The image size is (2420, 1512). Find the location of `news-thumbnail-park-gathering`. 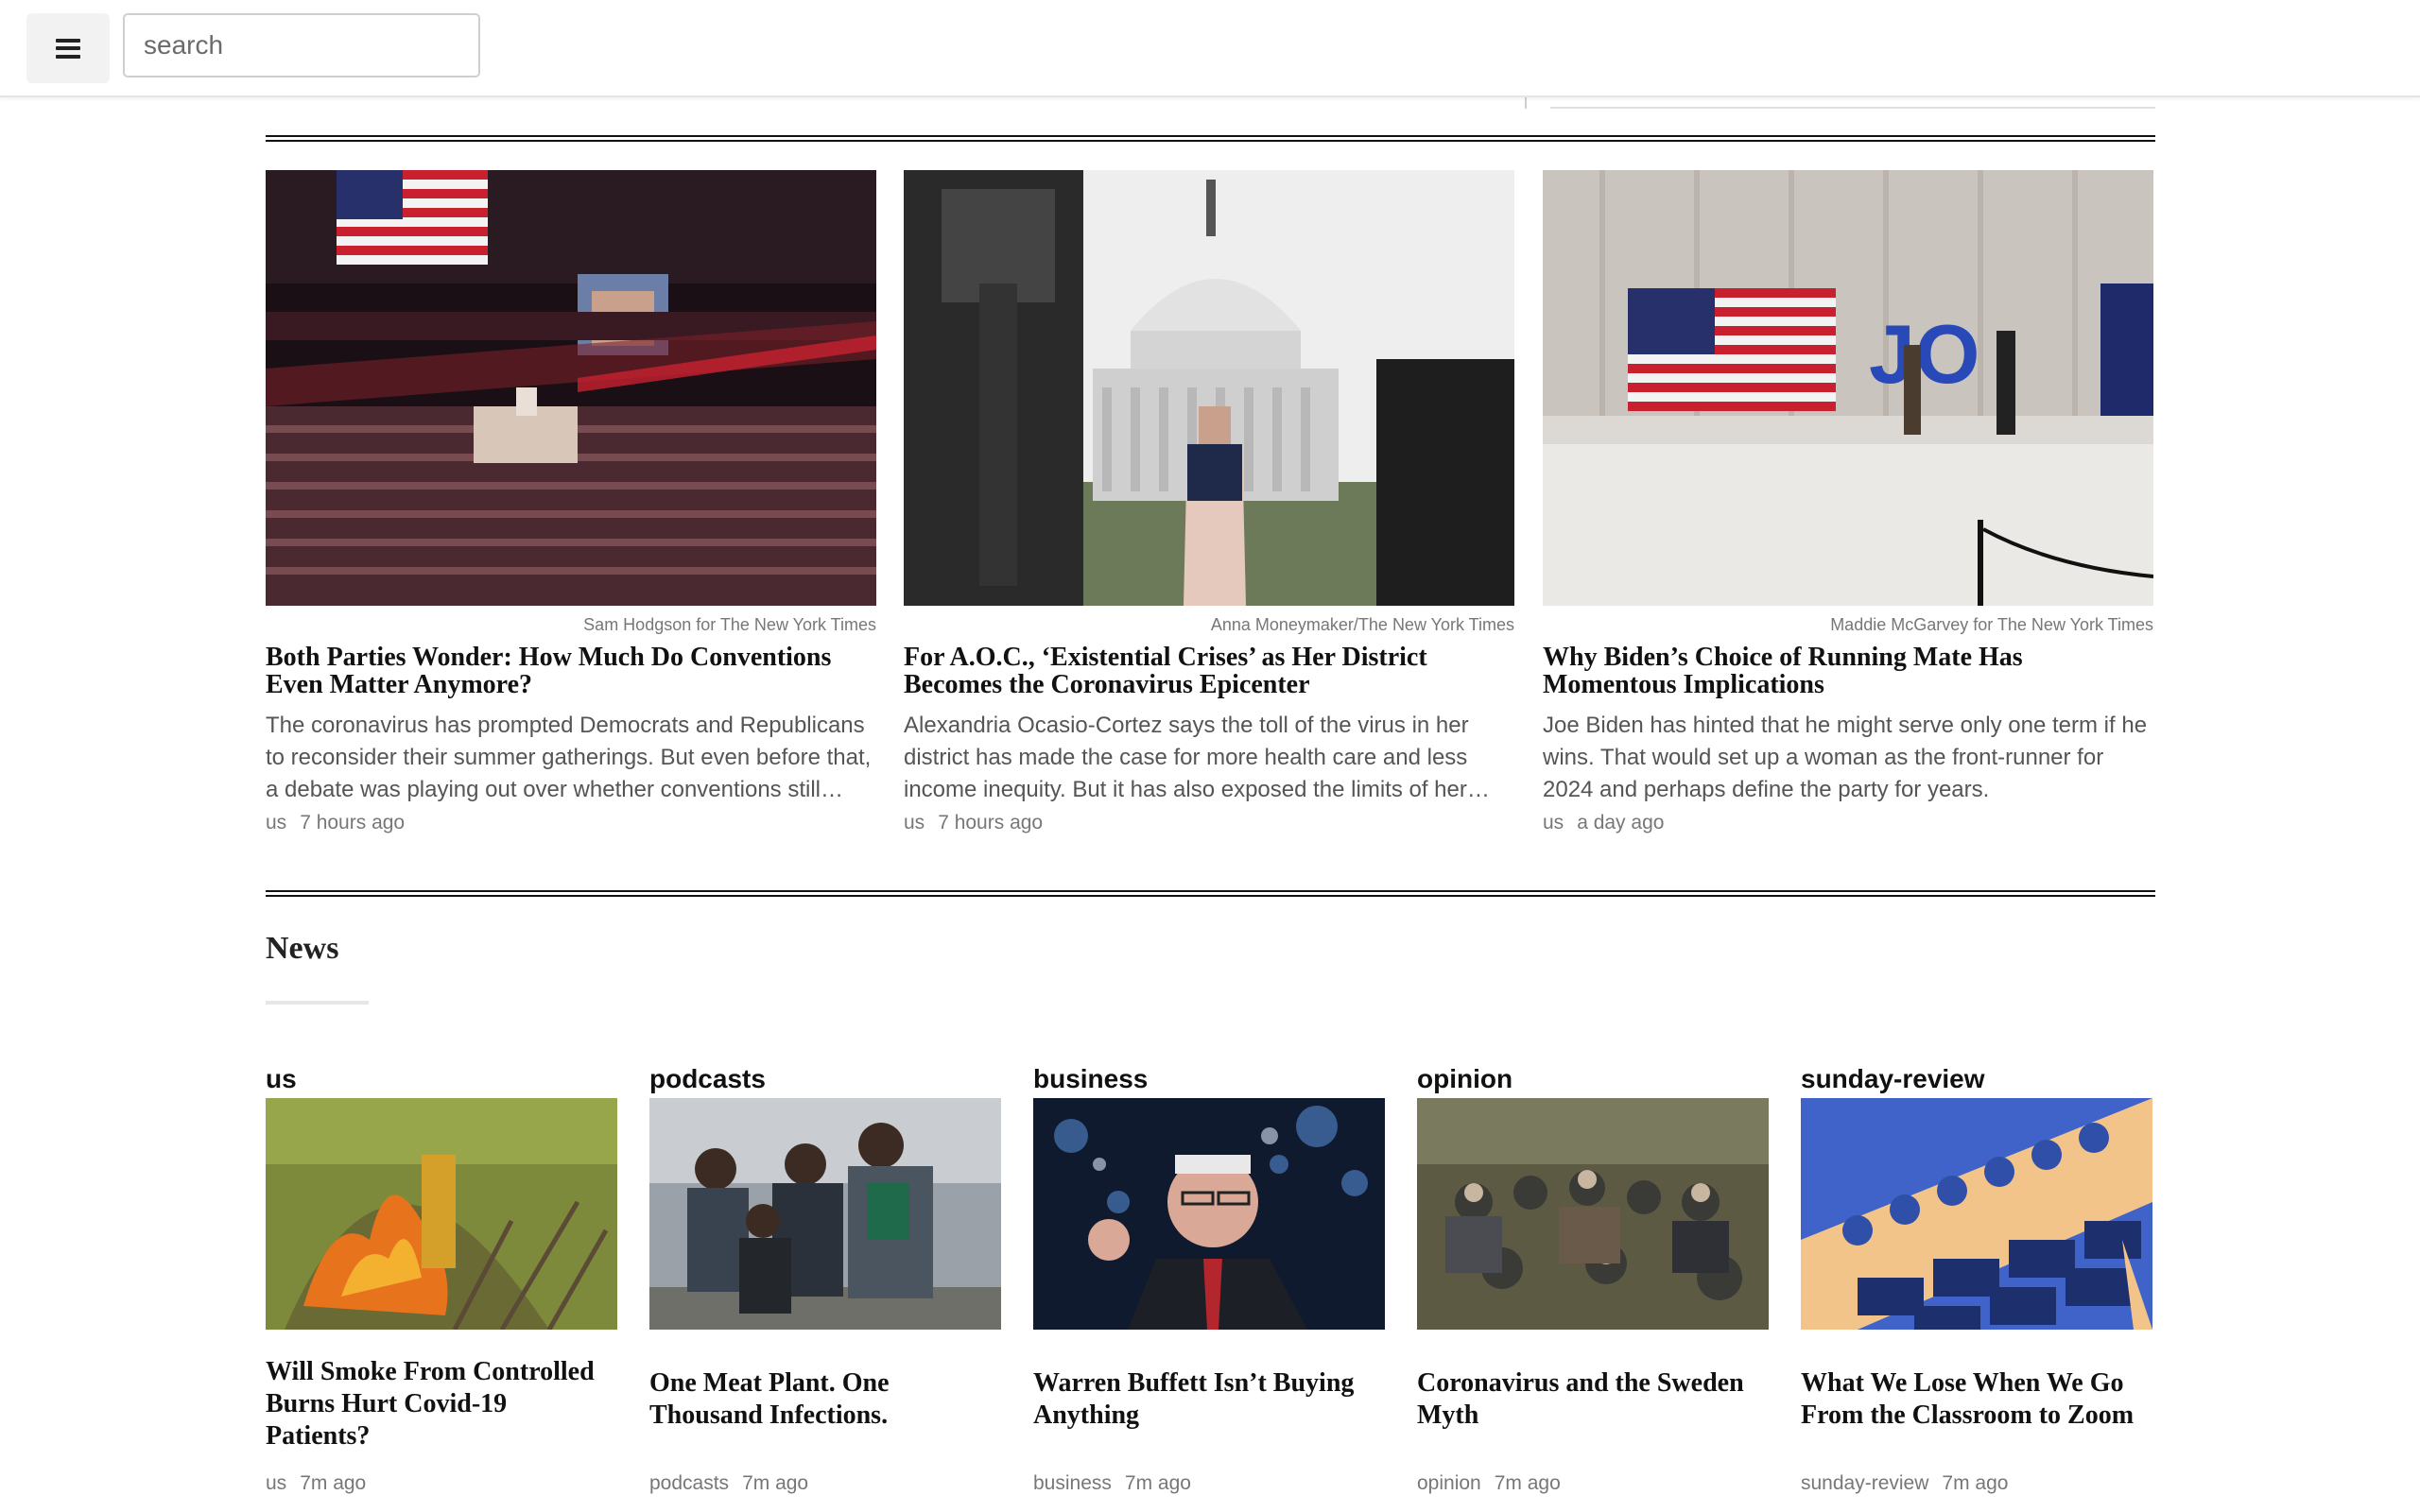

news-thumbnail-park-gathering is located at coordinates (1593, 1214).